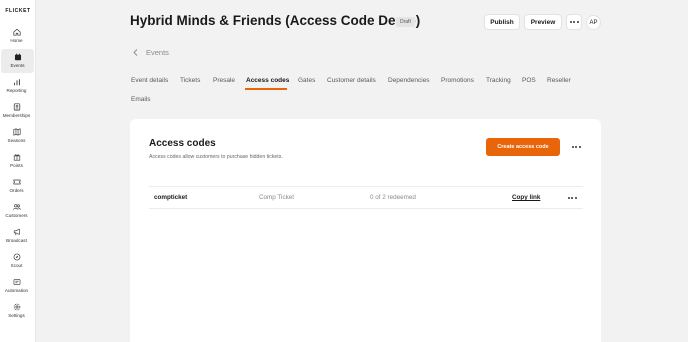  Describe the element at coordinates (593, 22) in the screenshot. I see `avatar: AP` at that location.